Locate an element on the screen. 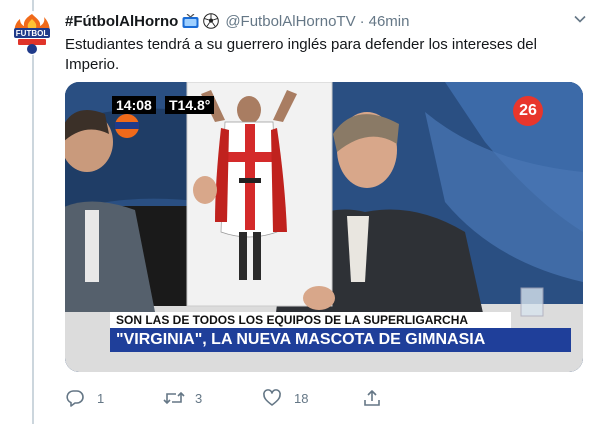 The height and width of the screenshot is (424, 595). retweet-button: 3 is located at coordinates (182, 398).